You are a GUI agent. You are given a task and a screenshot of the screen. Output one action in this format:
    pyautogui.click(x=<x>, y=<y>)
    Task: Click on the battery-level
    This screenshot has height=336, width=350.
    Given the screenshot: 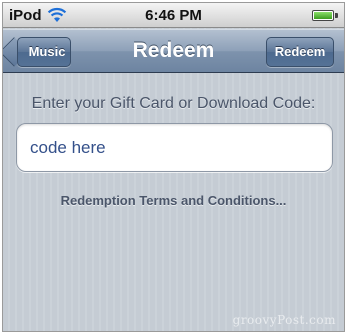 What is the action you would take?
    pyautogui.click(x=323, y=15)
    